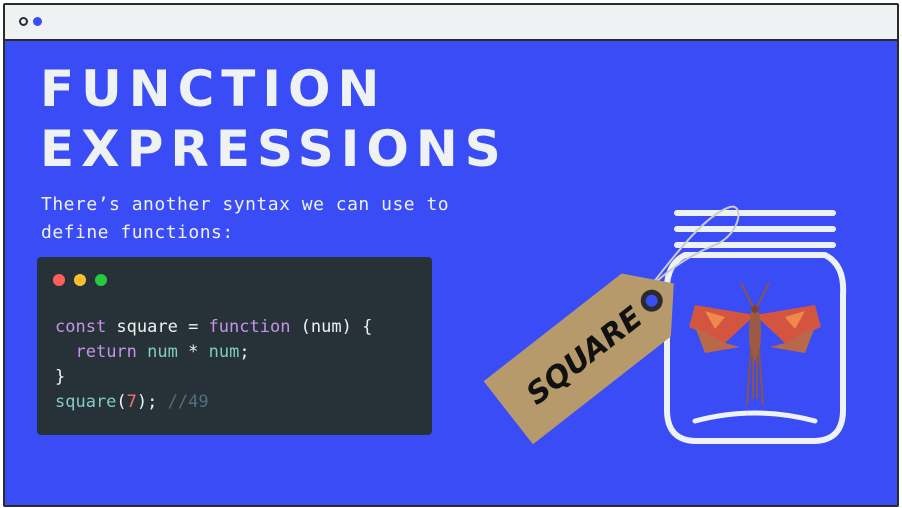 This screenshot has height=508, width=902. What do you see at coordinates (86, 402) in the screenshot?
I see `code-function-call: square` at bounding box center [86, 402].